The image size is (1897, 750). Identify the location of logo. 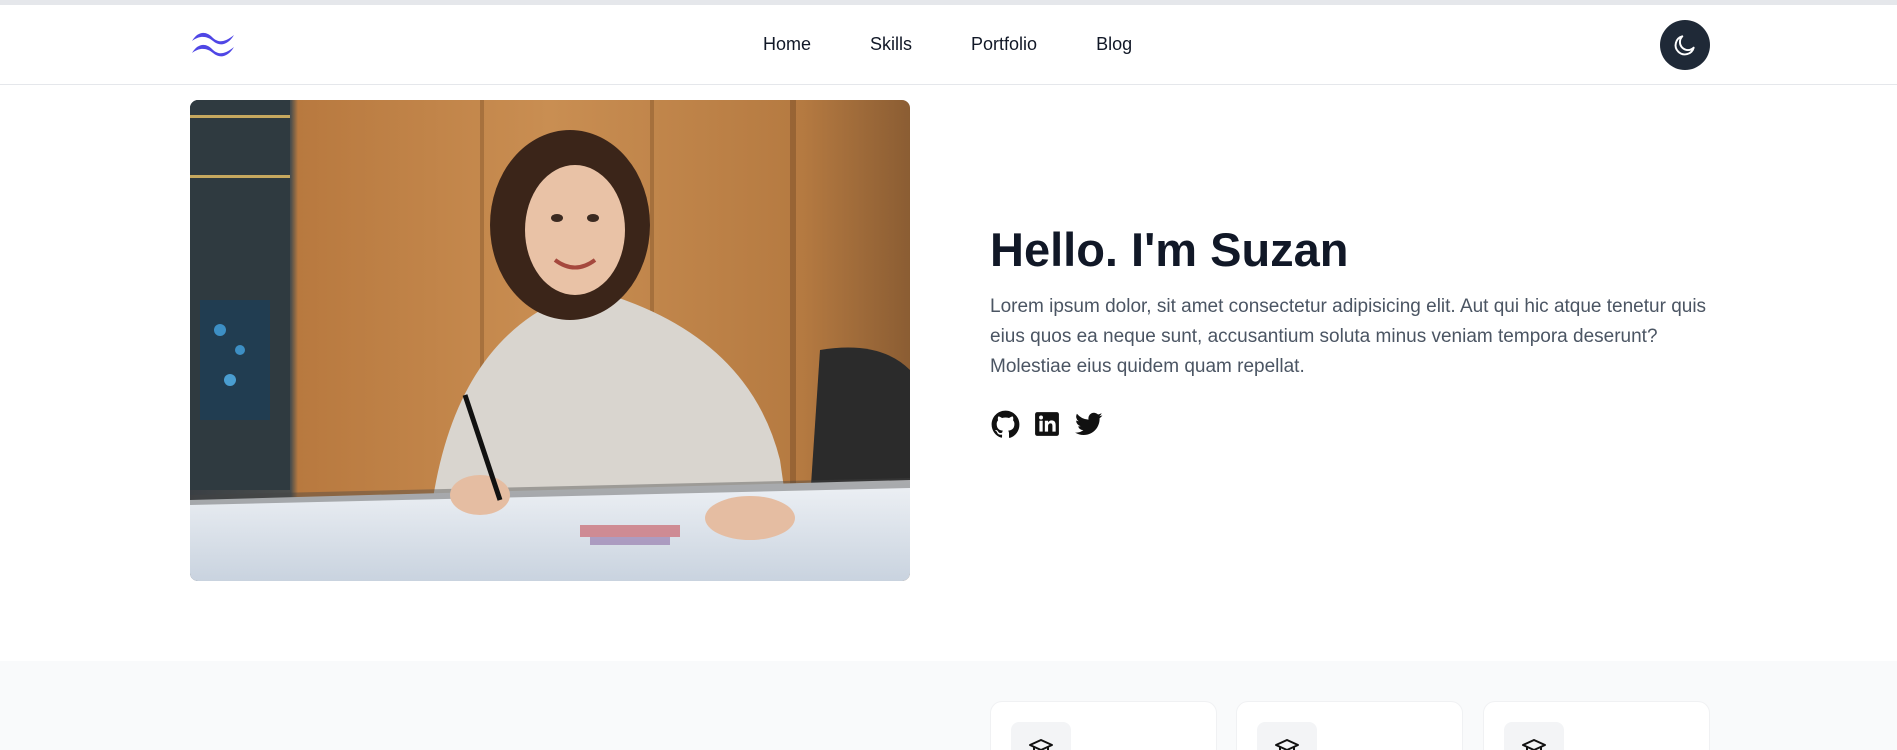
(213, 44).